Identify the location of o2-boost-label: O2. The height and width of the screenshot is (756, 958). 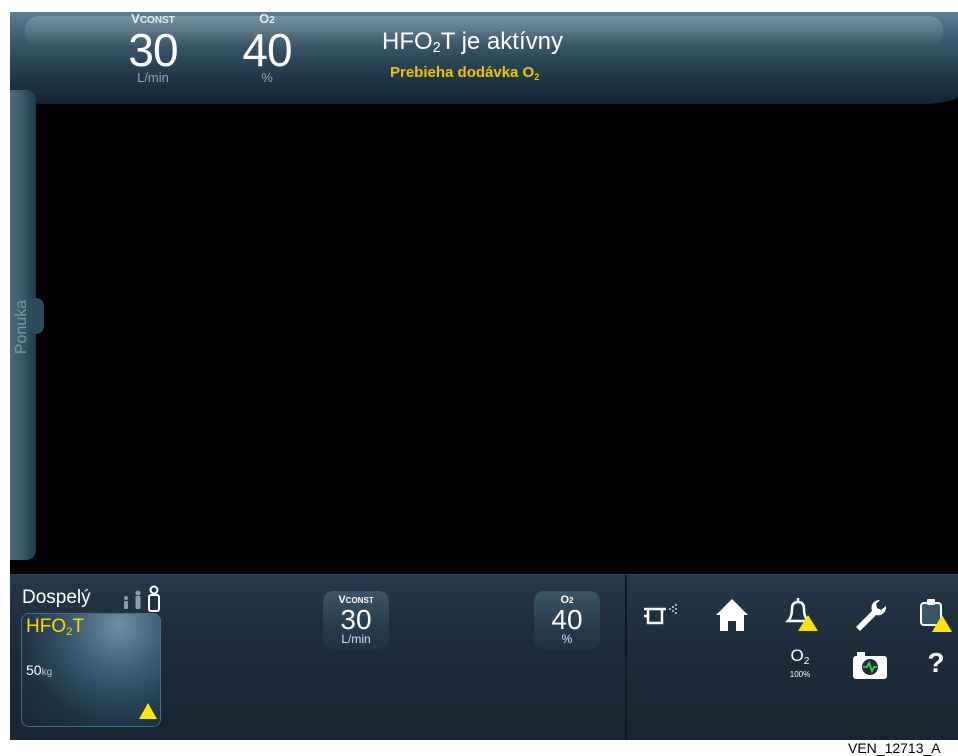
(800, 656).